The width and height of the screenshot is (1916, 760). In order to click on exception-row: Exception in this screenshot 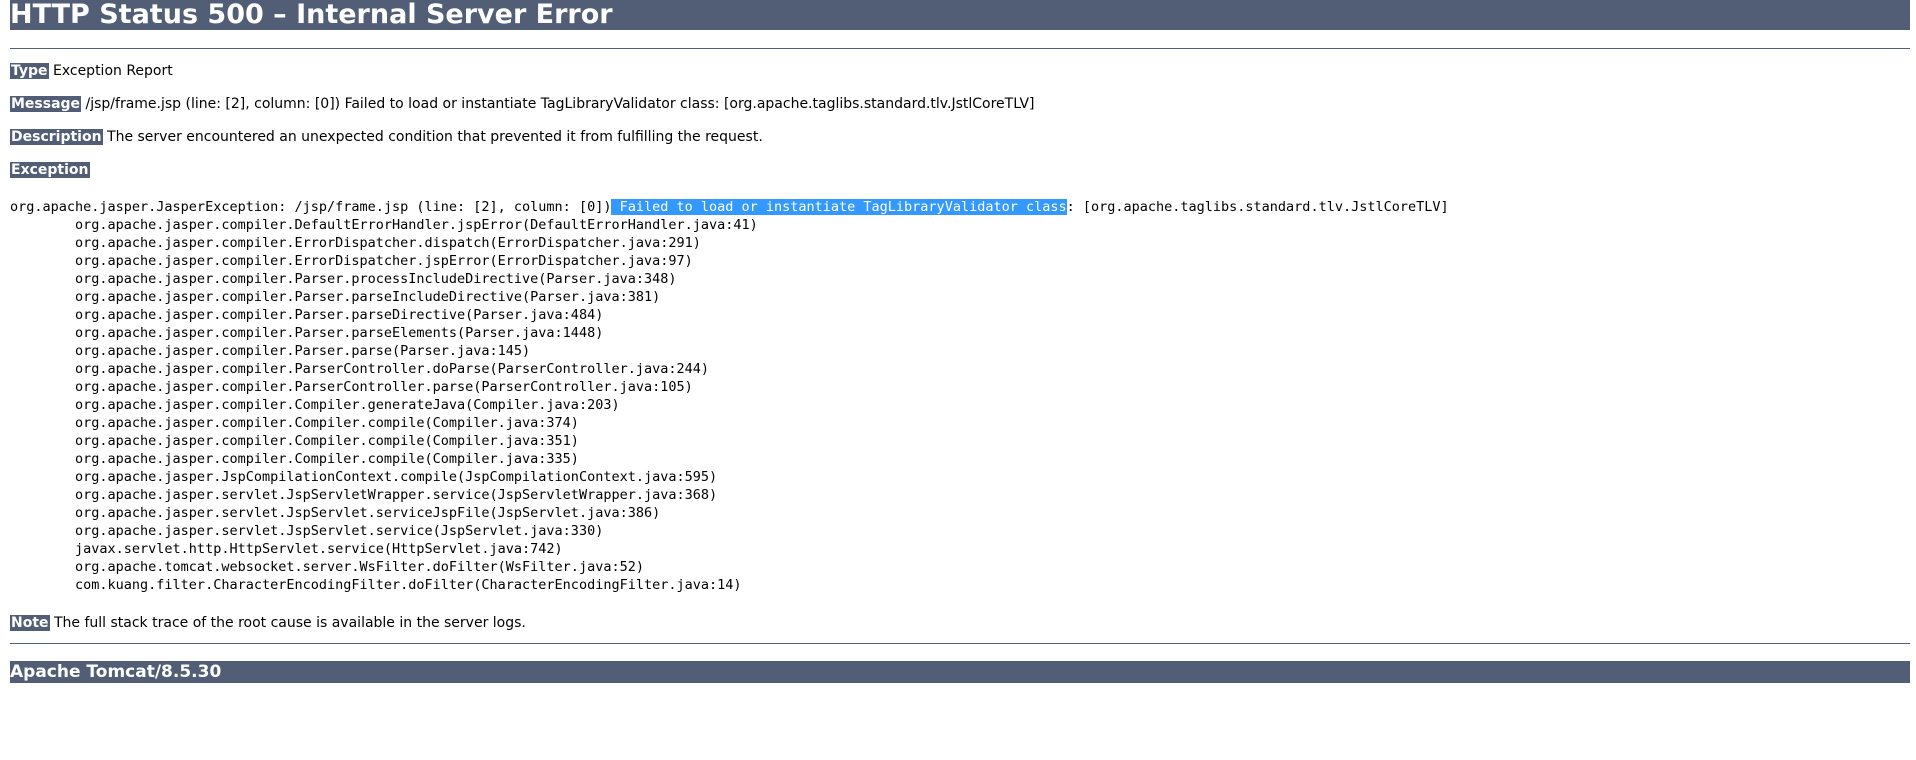, I will do `click(50, 170)`.